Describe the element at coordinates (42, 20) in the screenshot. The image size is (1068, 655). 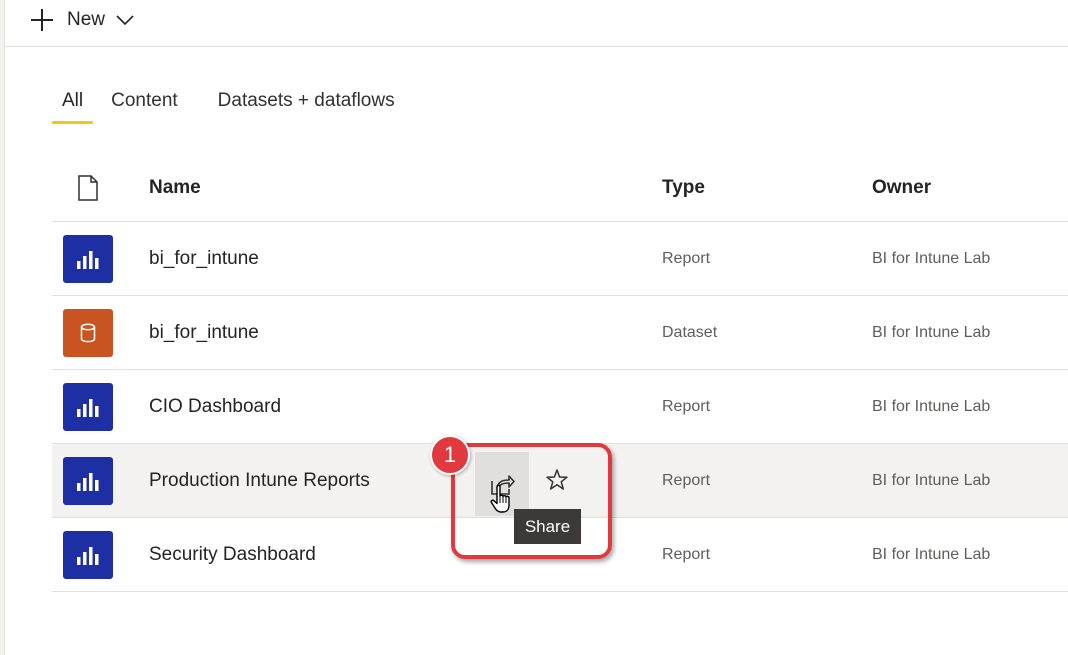
I see `plus-icon` at that location.